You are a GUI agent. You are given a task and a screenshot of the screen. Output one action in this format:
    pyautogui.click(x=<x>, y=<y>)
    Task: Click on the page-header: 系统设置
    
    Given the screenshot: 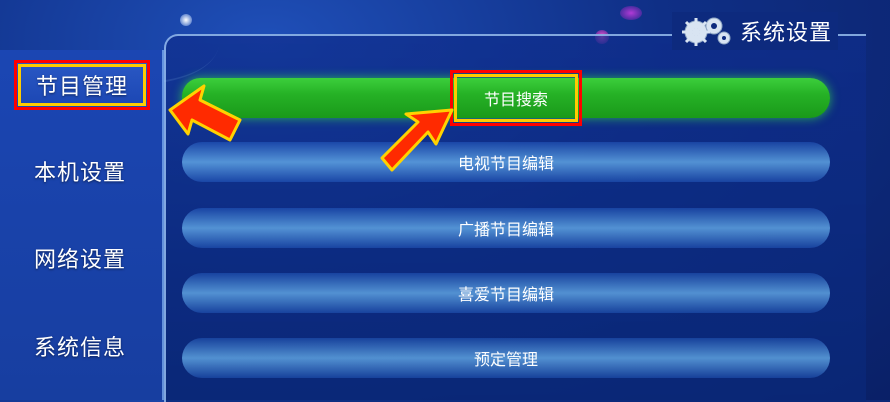 What is the action you would take?
    pyautogui.click(x=754, y=31)
    